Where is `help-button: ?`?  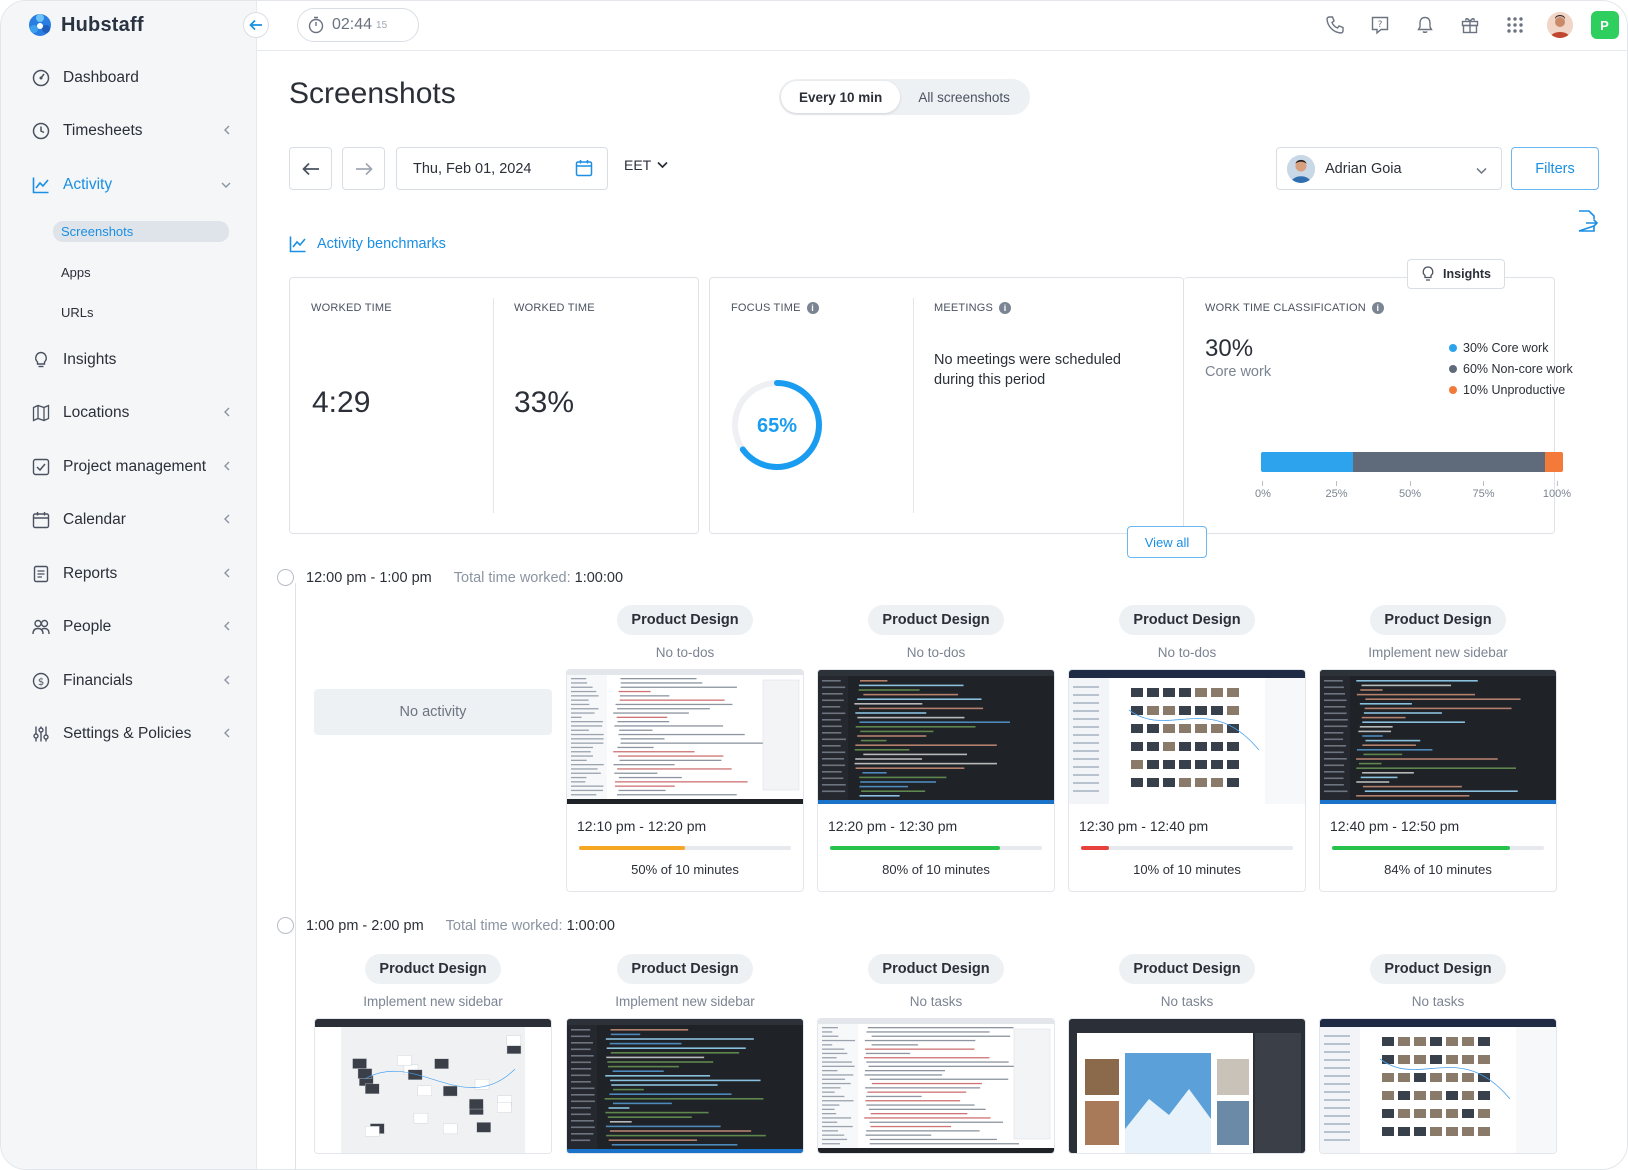 help-button: ? is located at coordinates (1379, 25).